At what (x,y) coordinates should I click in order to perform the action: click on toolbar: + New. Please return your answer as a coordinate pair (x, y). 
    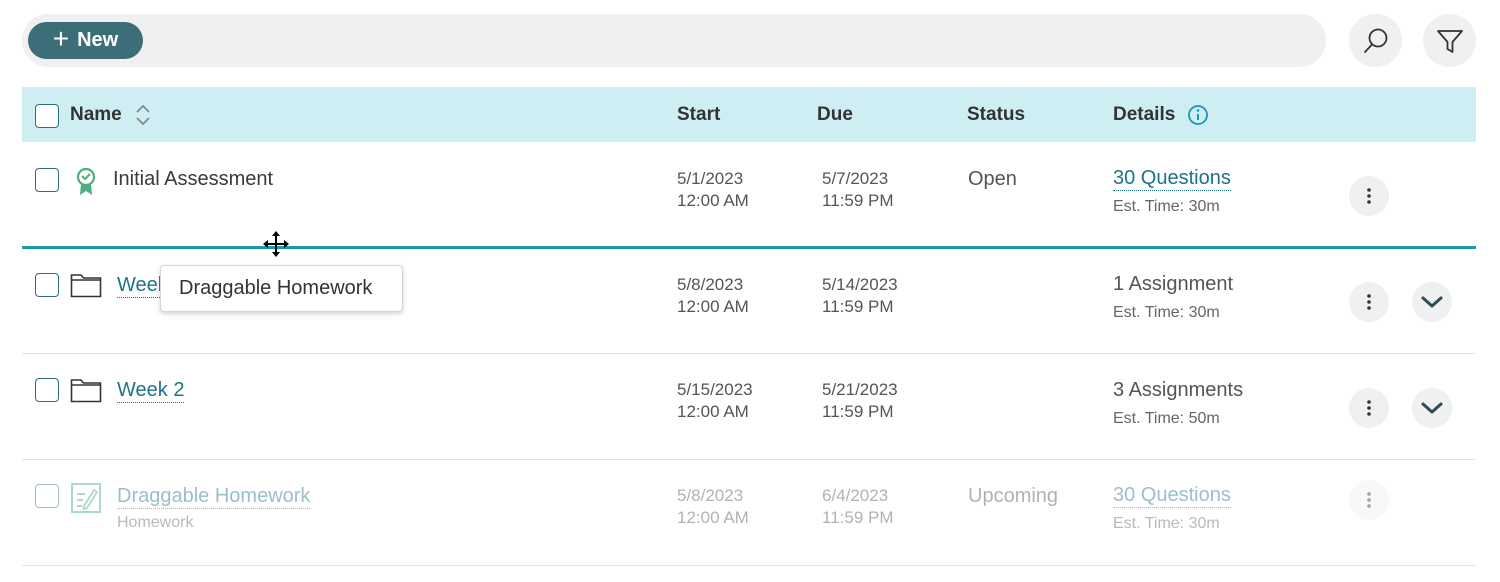
    Looking at the image, I should click on (674, 40).